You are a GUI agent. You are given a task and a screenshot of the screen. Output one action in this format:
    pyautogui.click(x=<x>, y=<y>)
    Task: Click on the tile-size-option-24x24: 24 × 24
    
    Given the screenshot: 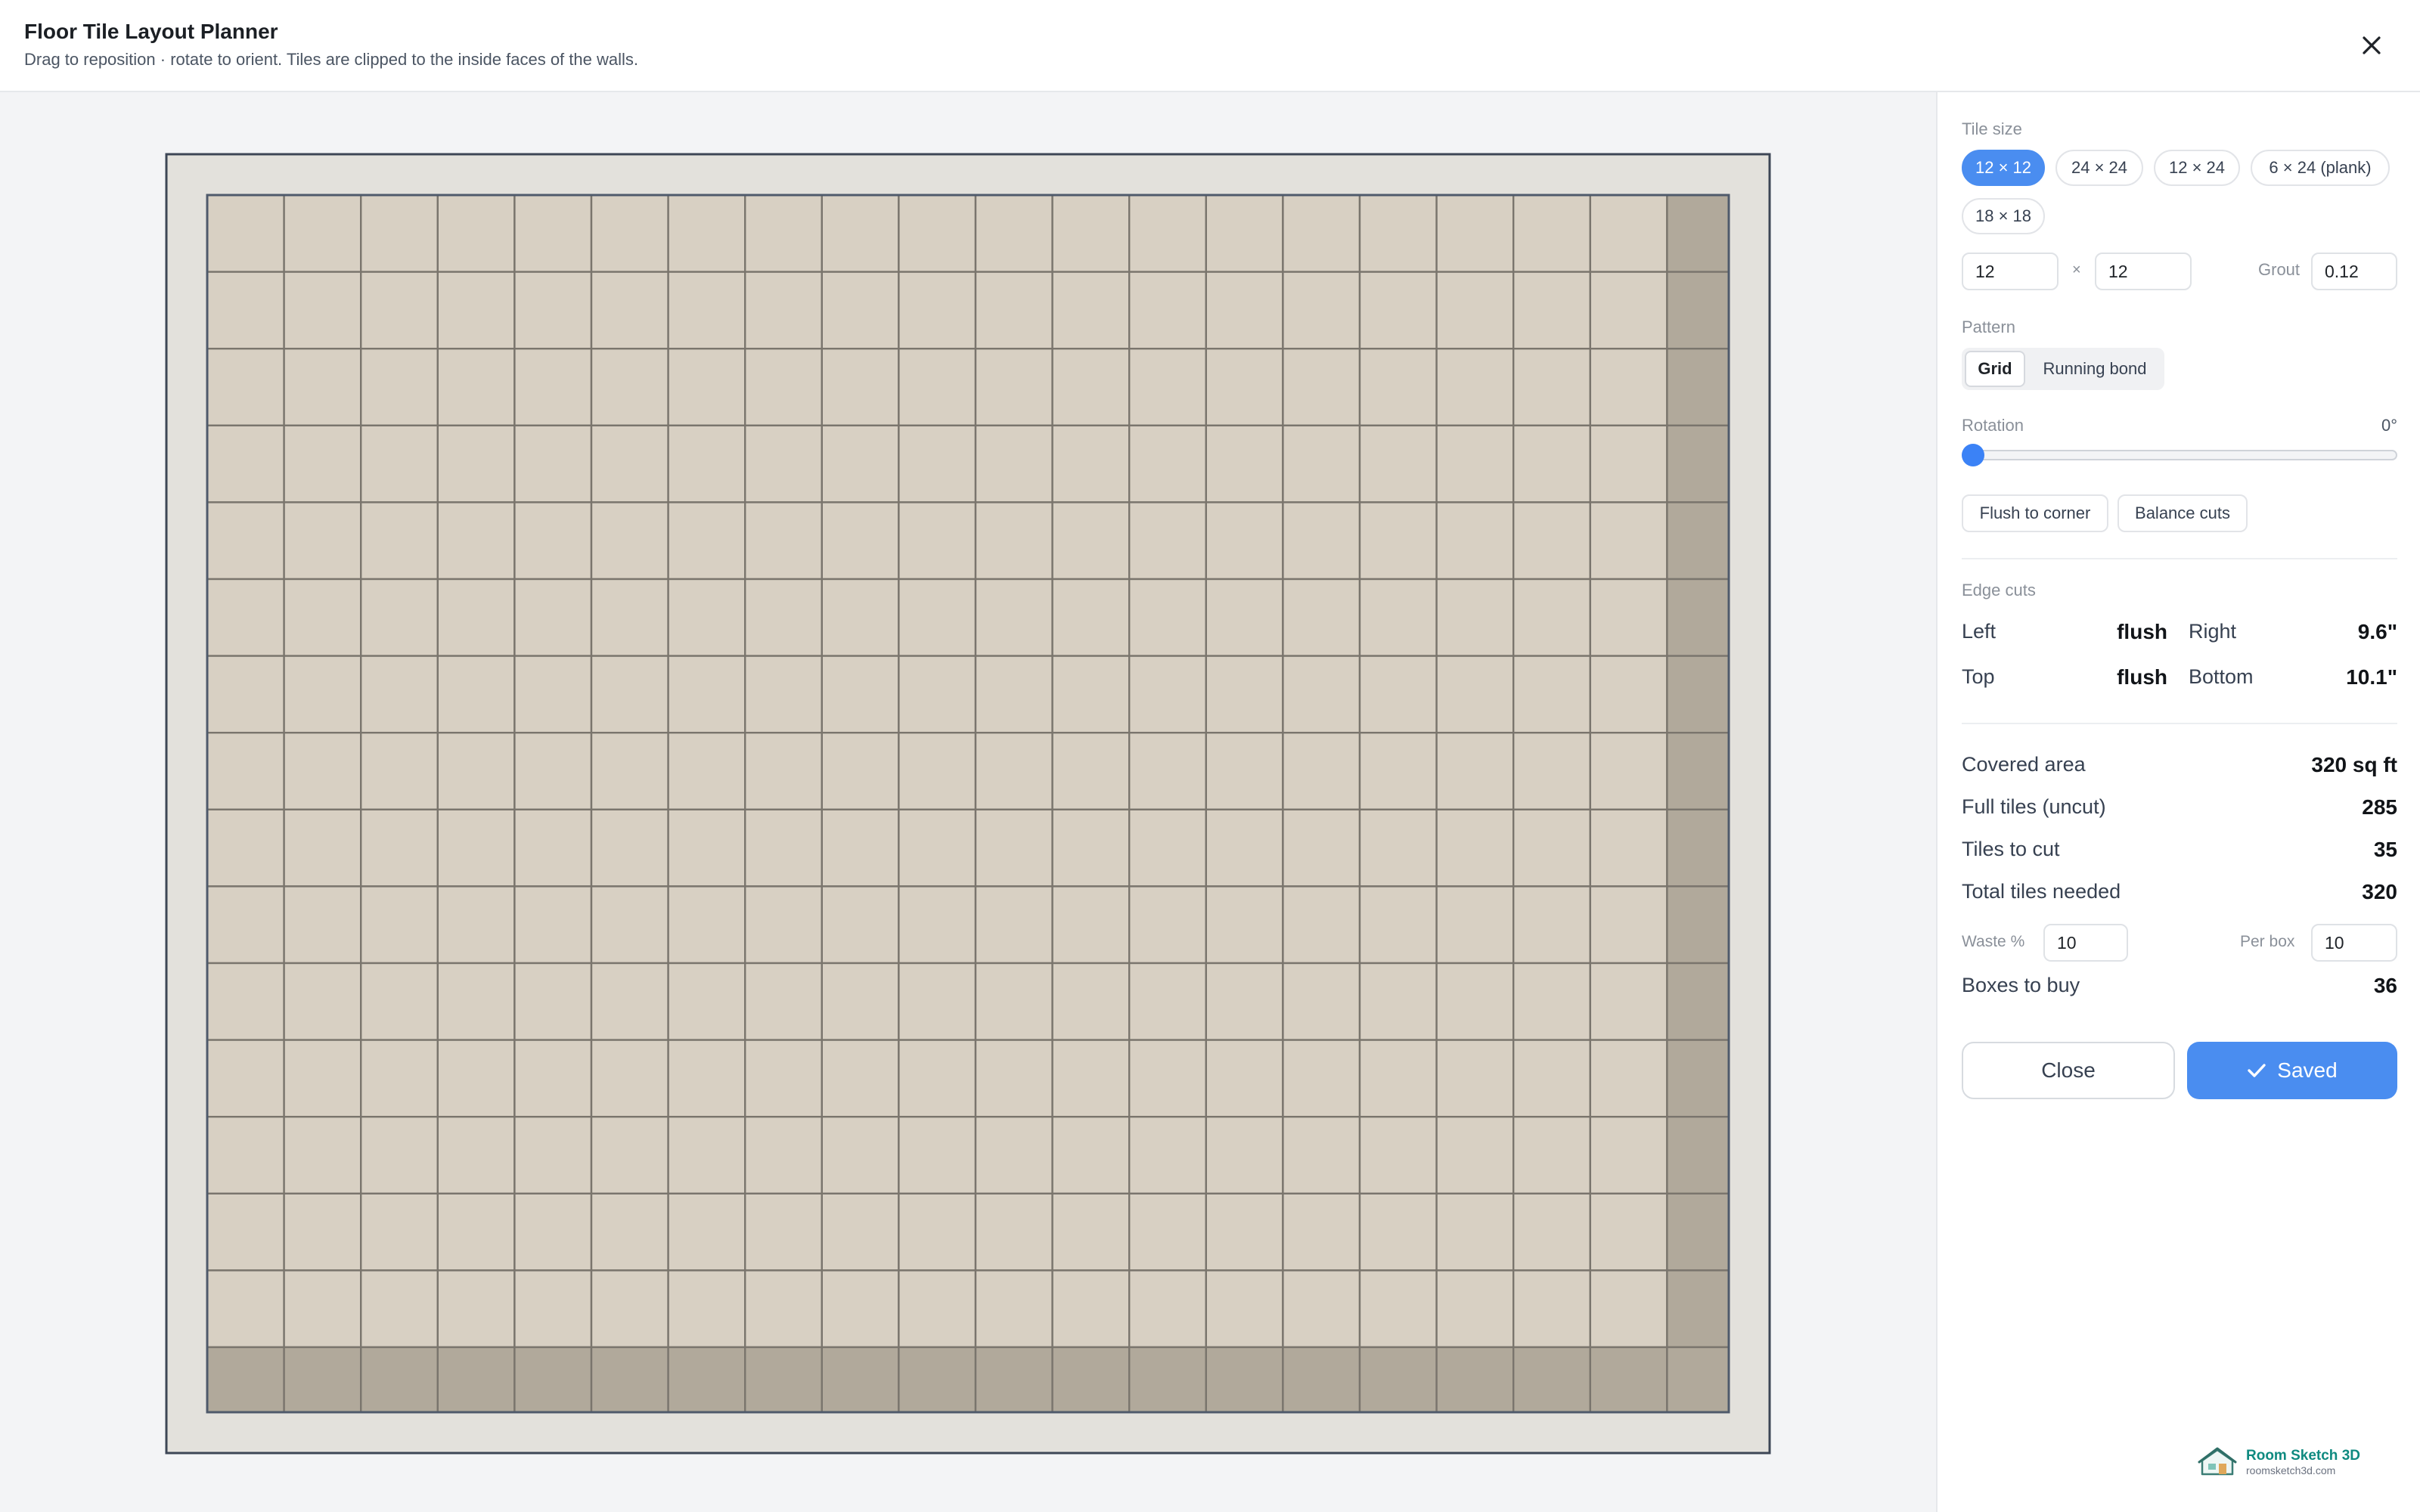 What is the action you would take?
    pyautogui.click(x=2099, y=168)
    